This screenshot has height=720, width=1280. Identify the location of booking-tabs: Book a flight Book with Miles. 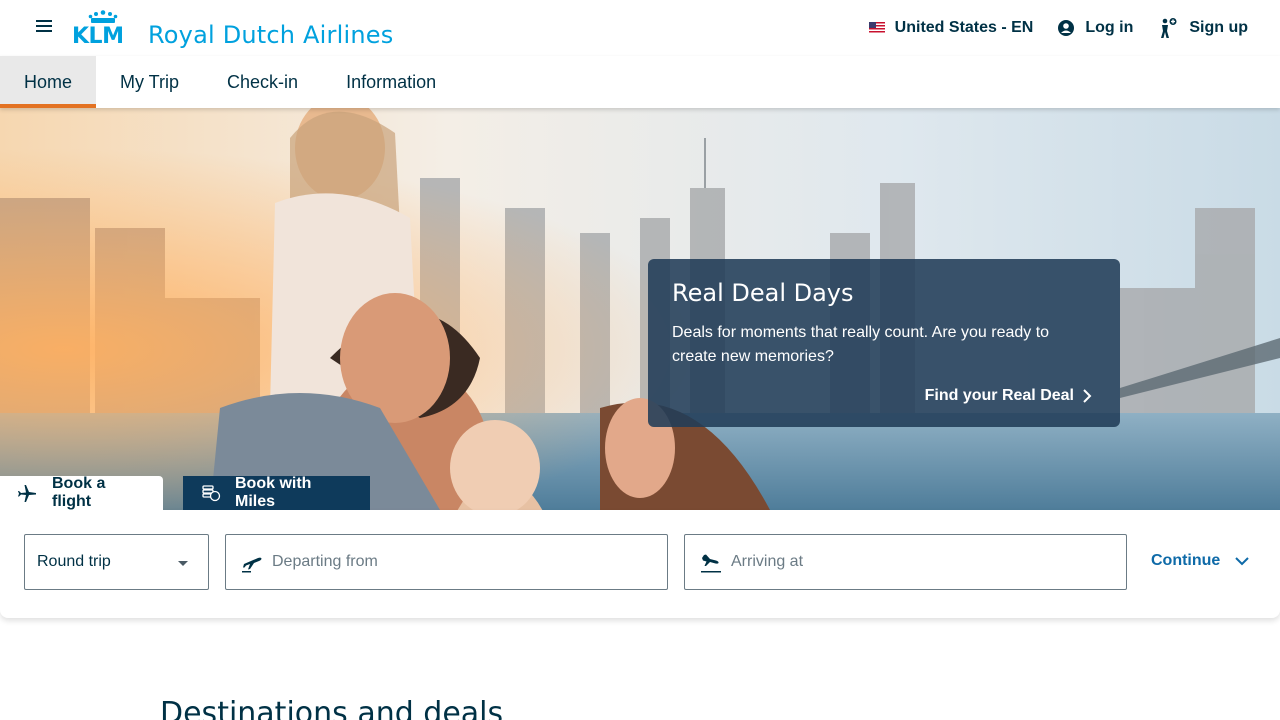
(185, 492).